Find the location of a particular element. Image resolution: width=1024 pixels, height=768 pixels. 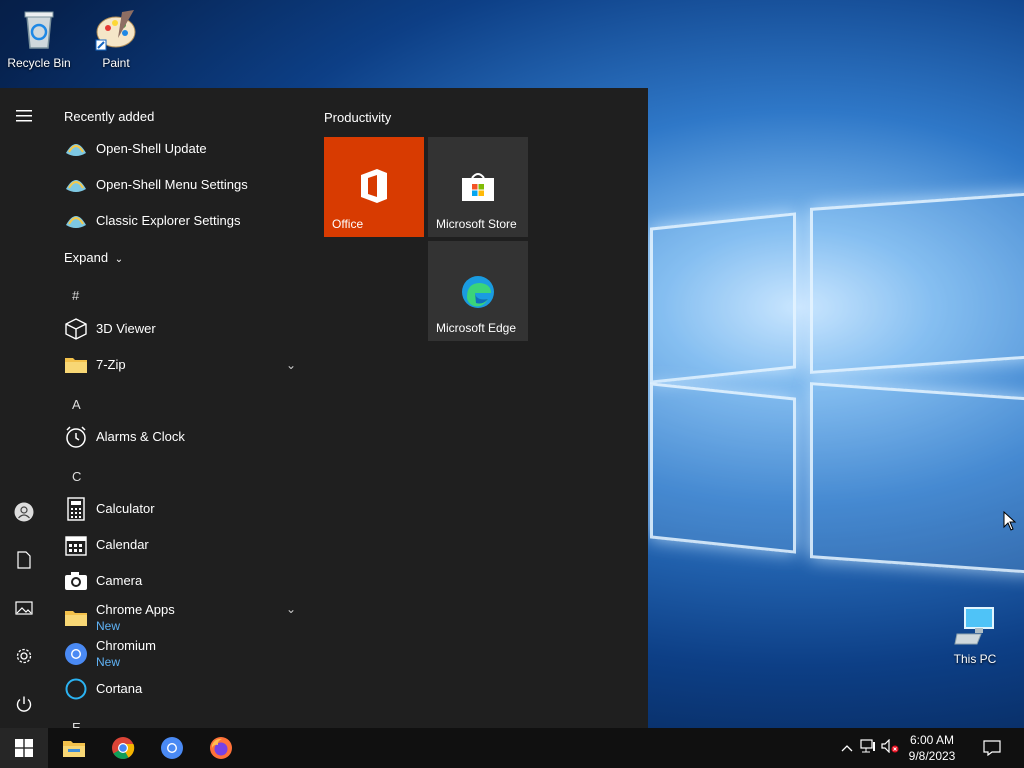

store-icon is located at coordinates (478, 188).